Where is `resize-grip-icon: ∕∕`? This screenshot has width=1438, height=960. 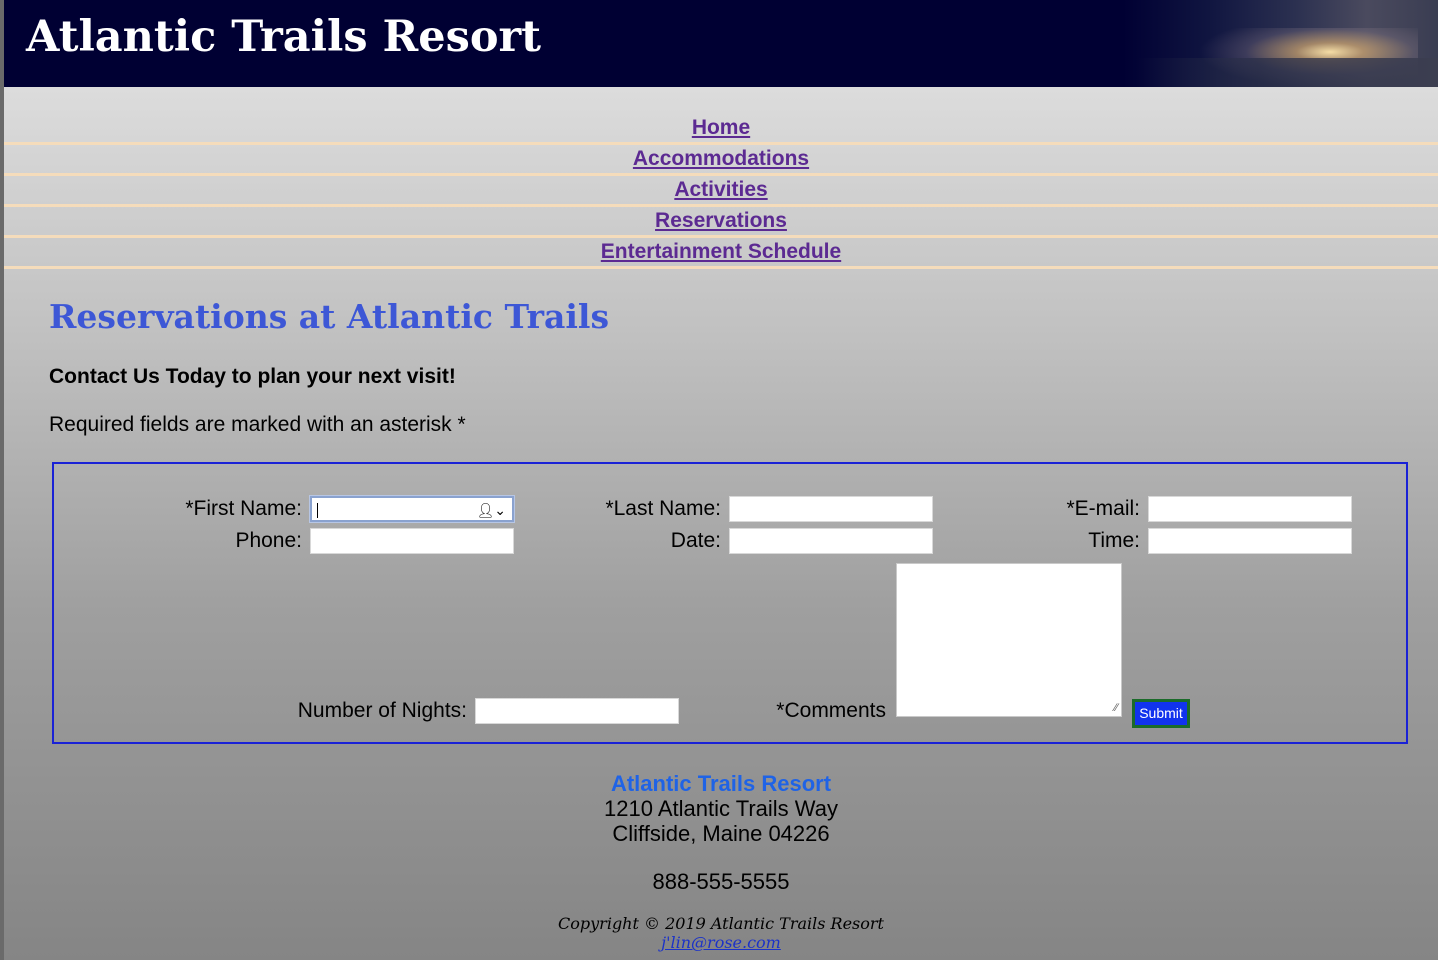
resize-grip-icon: ∕∕ is located at coordinates (1116, 708).